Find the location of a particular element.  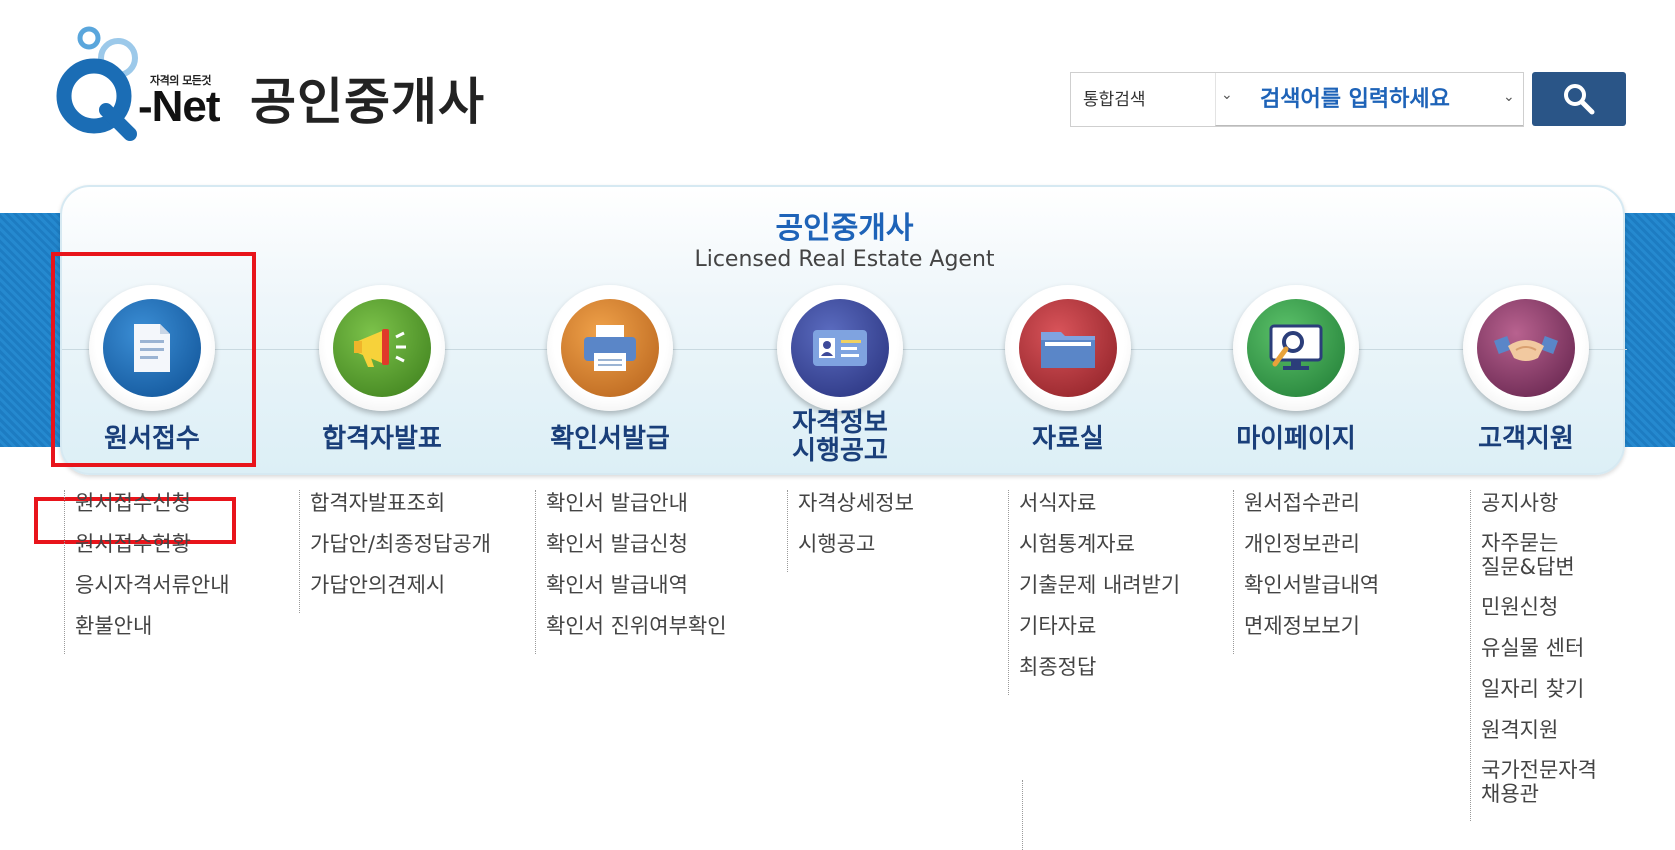

logo-net-text: -Net is located at coordinates (179, 106).